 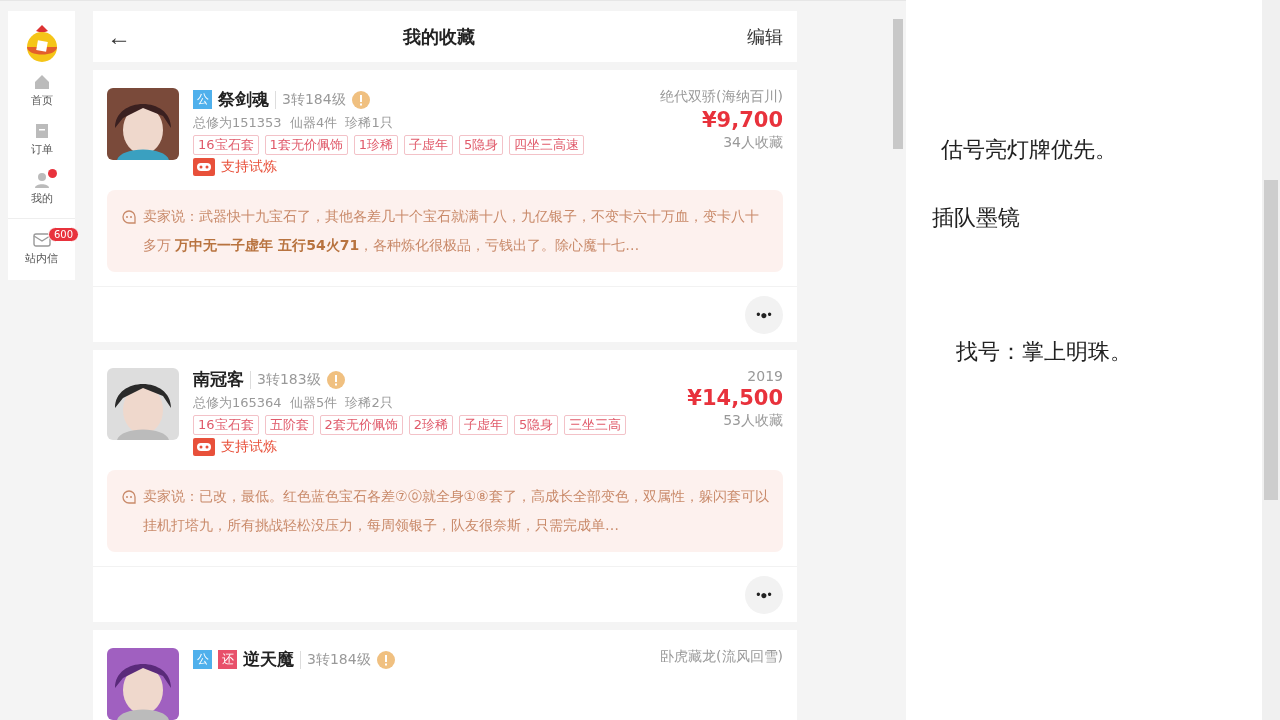 I want to click on count-badge: 600, so click(x=64, y=234).